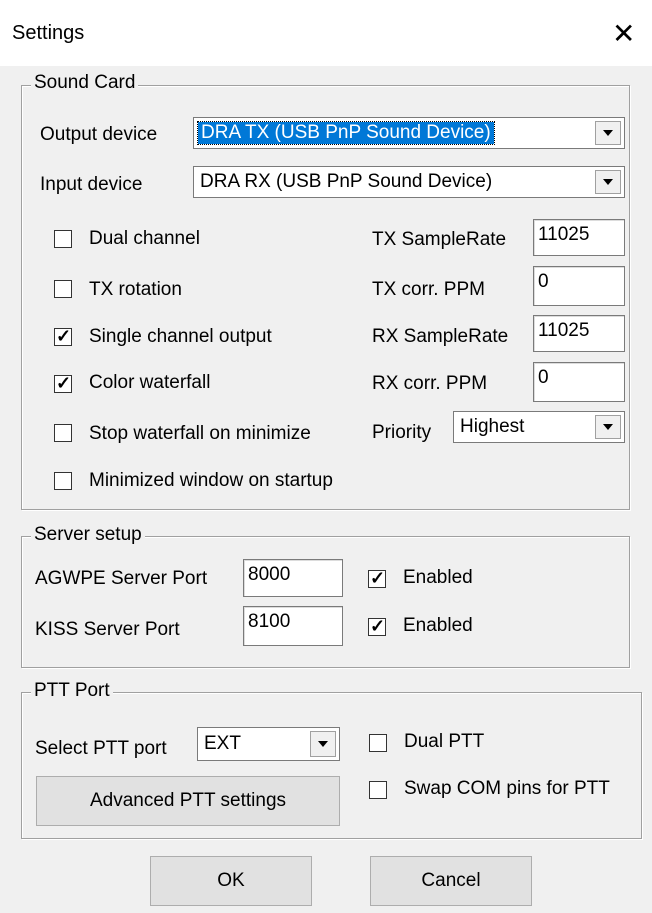  I want to click on minimized-on-startup-checkbox, so click(63, 481).